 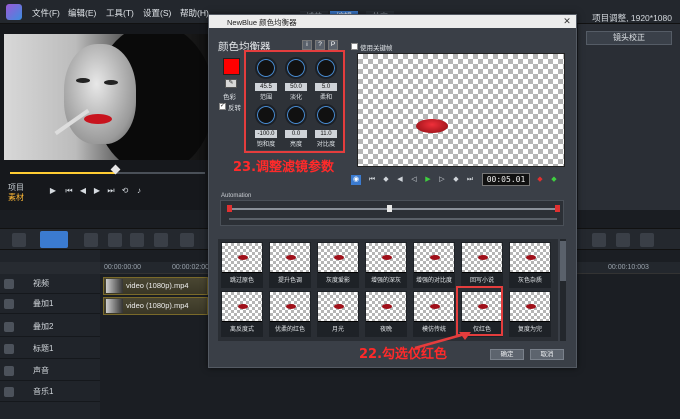 I want to click on preset-tile: 月光, so click(x=338, y=314).